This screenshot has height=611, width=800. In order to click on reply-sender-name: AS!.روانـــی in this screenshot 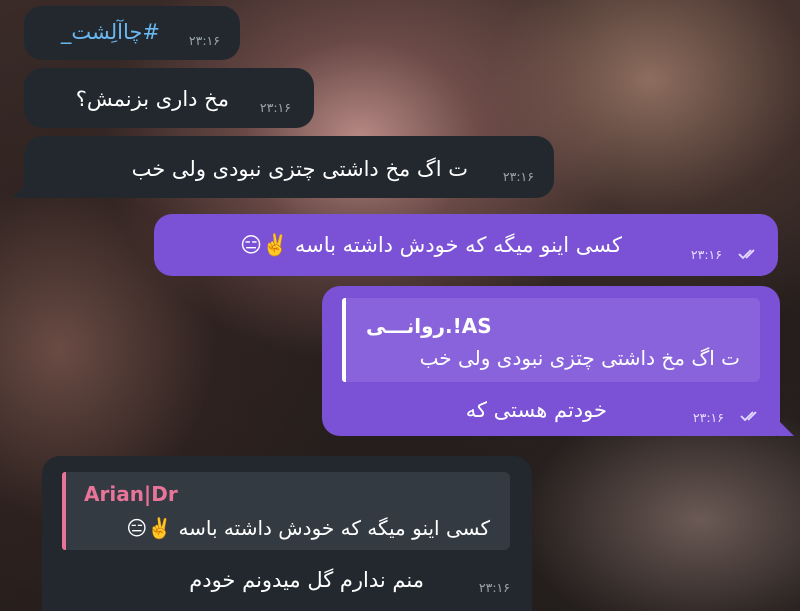, I will do `click(429, 326)`.